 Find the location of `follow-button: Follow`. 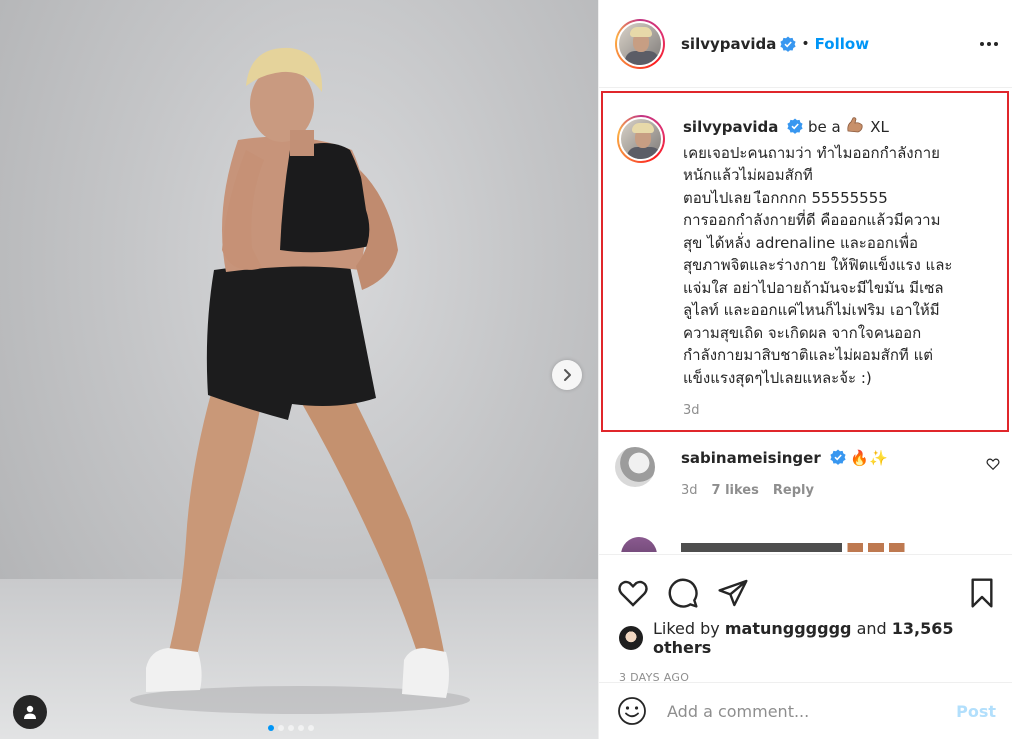

follow-button: Follow is located at coordinates (842, 44).